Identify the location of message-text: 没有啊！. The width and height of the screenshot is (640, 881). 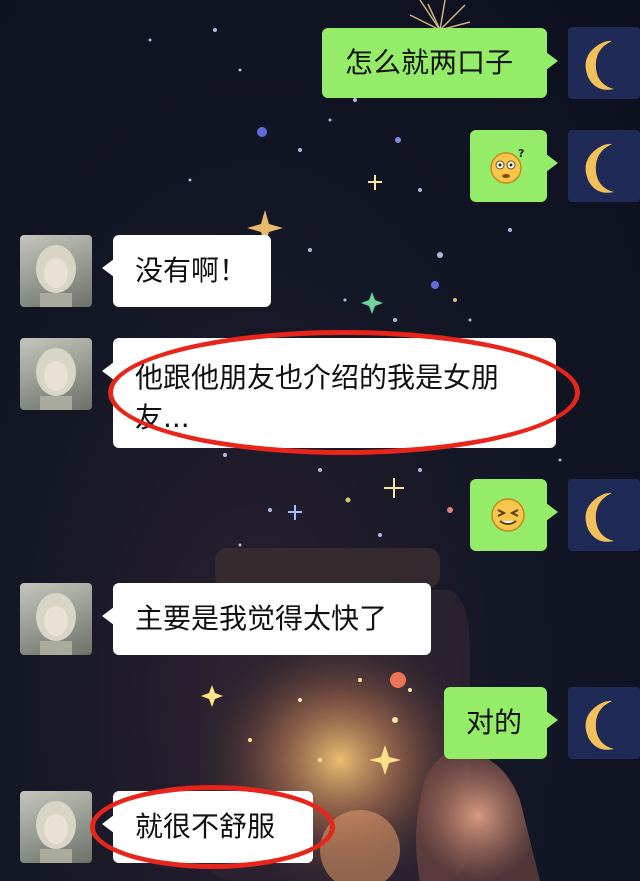
(191, 270).